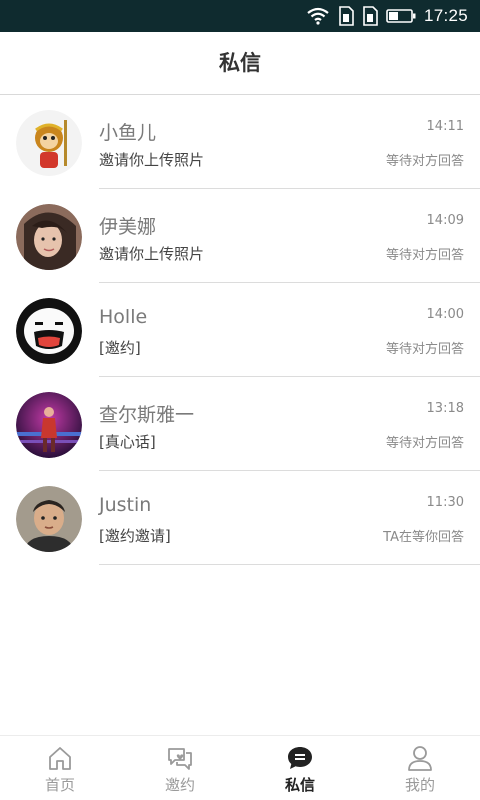 The width and height of the screenshot is (480, 800). Describe the element at coordinates (445, 126) in the screenshot. I see `conversation-time: 14:11` at that location.